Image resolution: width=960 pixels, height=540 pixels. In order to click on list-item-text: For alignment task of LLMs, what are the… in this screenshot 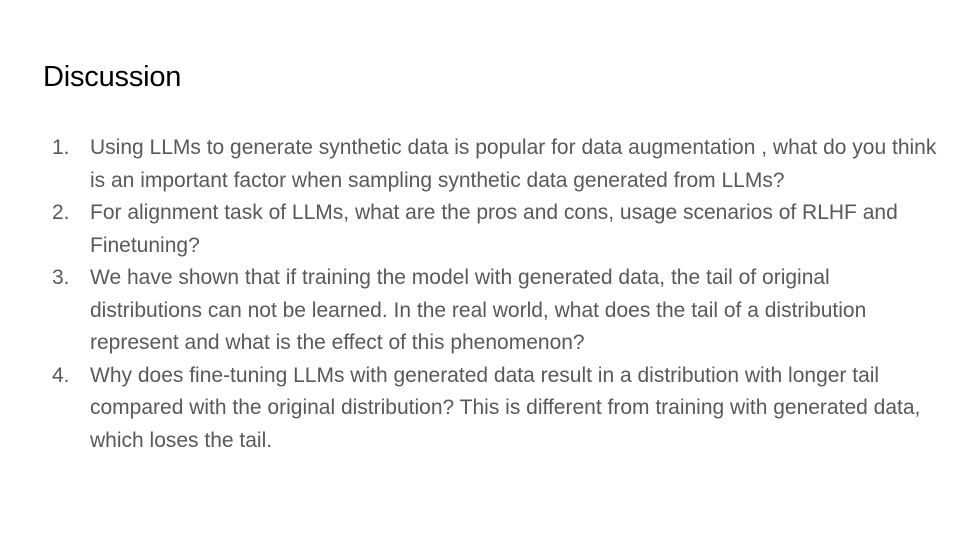, I will do `click(494, 229)`.